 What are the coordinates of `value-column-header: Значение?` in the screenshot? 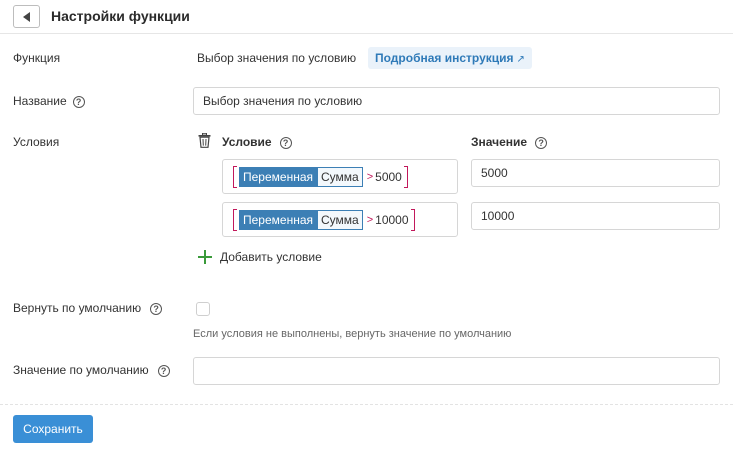 It's located at (509, 142).